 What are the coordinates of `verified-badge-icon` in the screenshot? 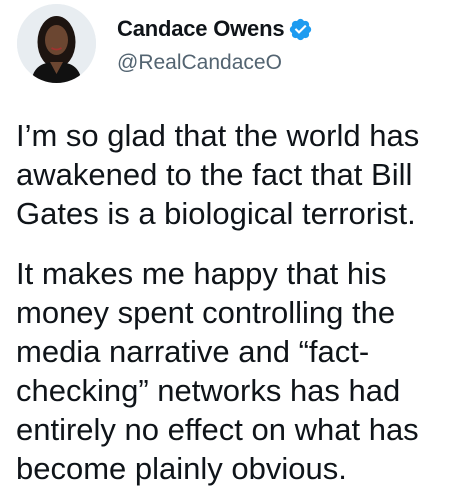 It's located at (300, 29).